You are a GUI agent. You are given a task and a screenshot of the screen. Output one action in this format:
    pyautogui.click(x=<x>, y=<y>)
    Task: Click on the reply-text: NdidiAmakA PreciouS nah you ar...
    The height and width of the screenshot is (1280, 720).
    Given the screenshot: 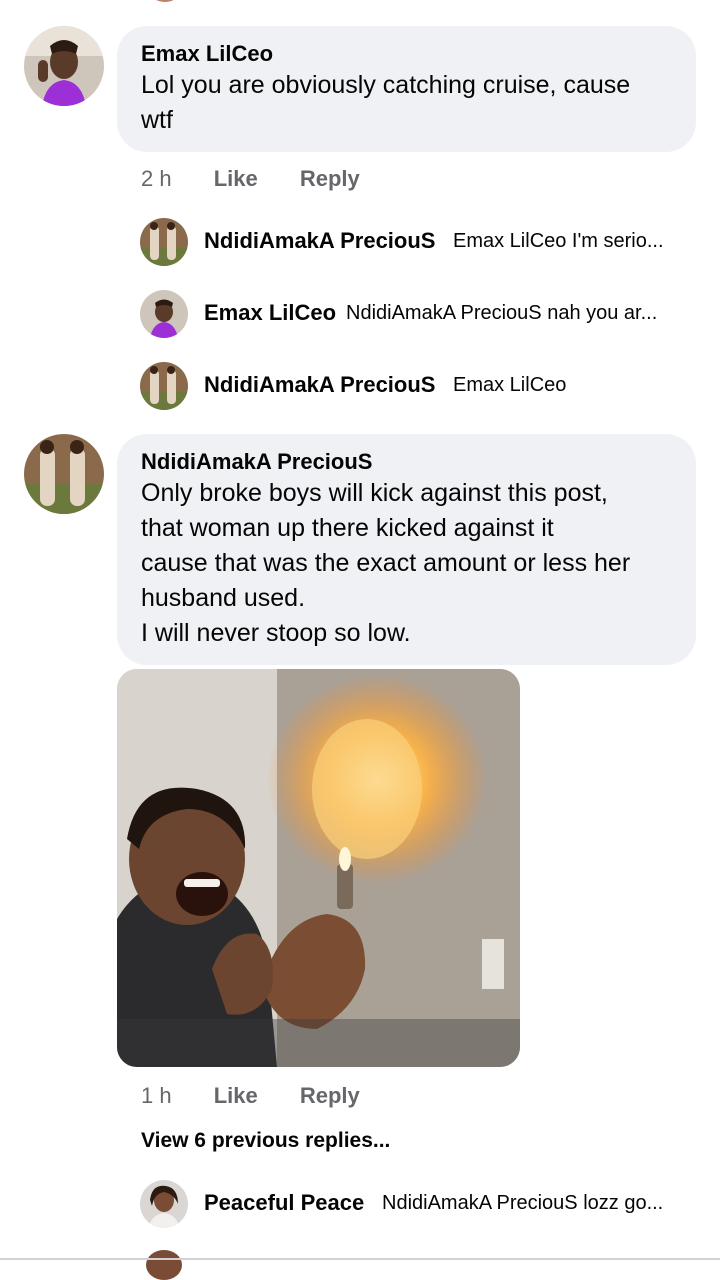 What is the action you would take?
    pyautogui.click(x=502, y=313)
    